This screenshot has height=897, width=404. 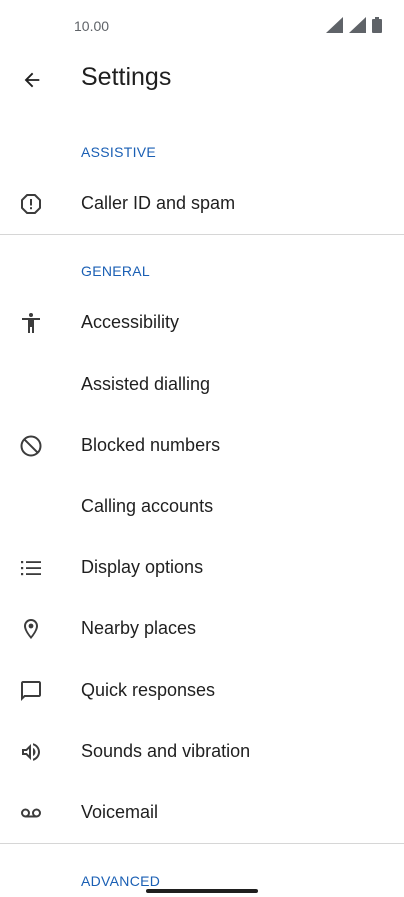 What do you see at coordinates (31, 323) in the screenshot?
I see `accessibility-icon` at bounding box center [31, 323].